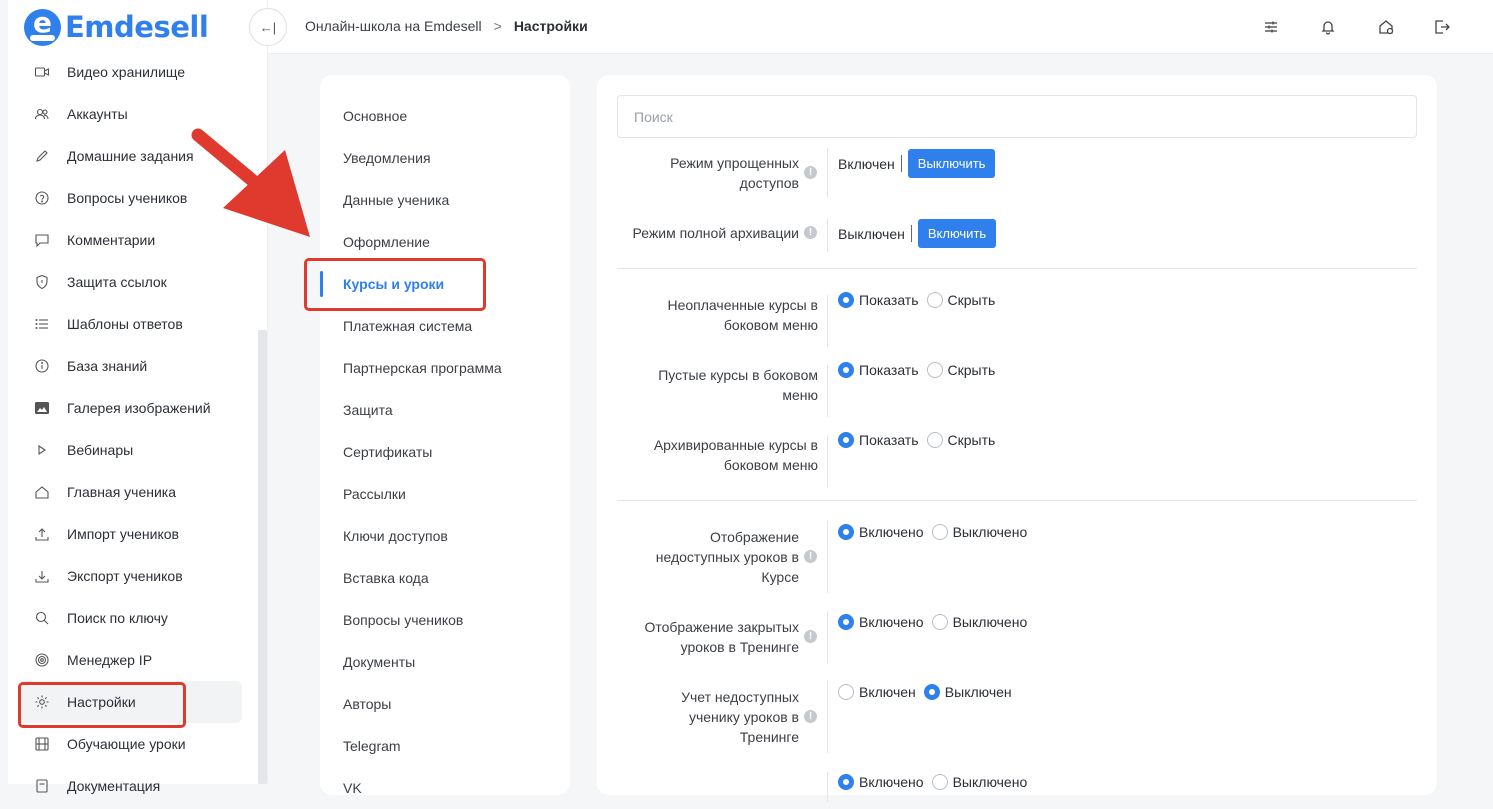 Image resolution: width=1493 pixels, height=809 pixels. I want to click on sidebar-item: Менеджер IP, so click(133, 660).